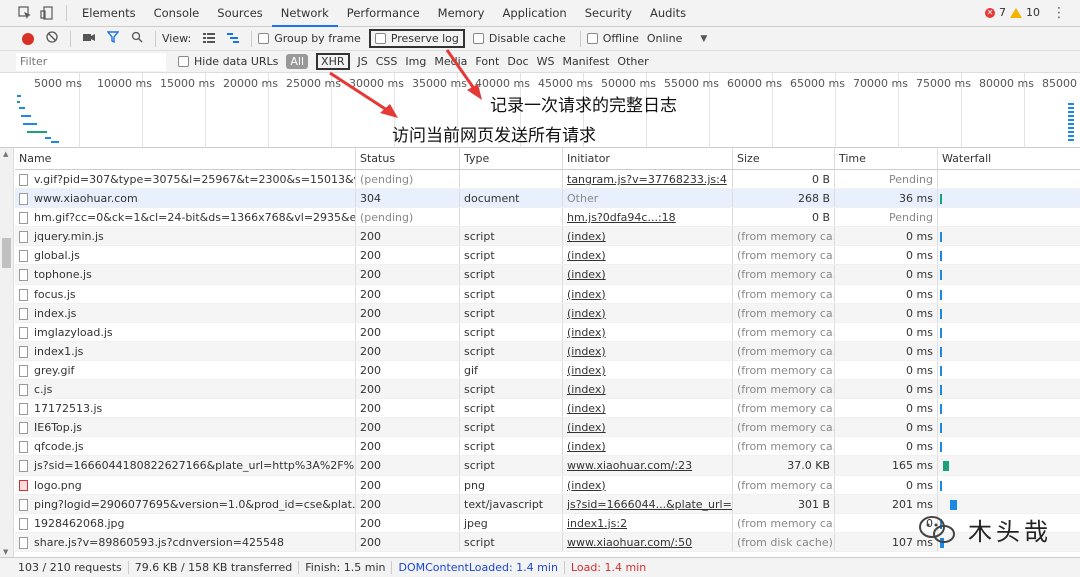  What do you see at coordinates (416, 38) in the screenshot?
I see `preserve-log-checkbox: Preserve log` at bounding box center [416, 38].